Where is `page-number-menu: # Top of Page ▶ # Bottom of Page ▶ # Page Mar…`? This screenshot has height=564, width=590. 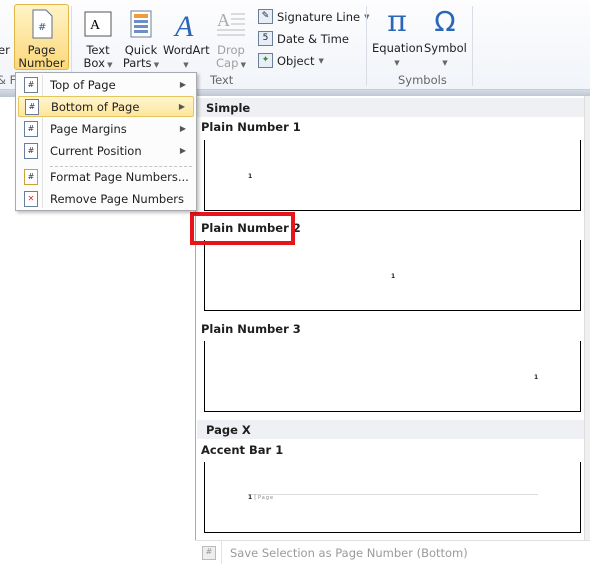 page-number-menu: # Top of Page ▶ # Bottom of Page ▶ # Page Mar… is located at coordinates (106, 141).